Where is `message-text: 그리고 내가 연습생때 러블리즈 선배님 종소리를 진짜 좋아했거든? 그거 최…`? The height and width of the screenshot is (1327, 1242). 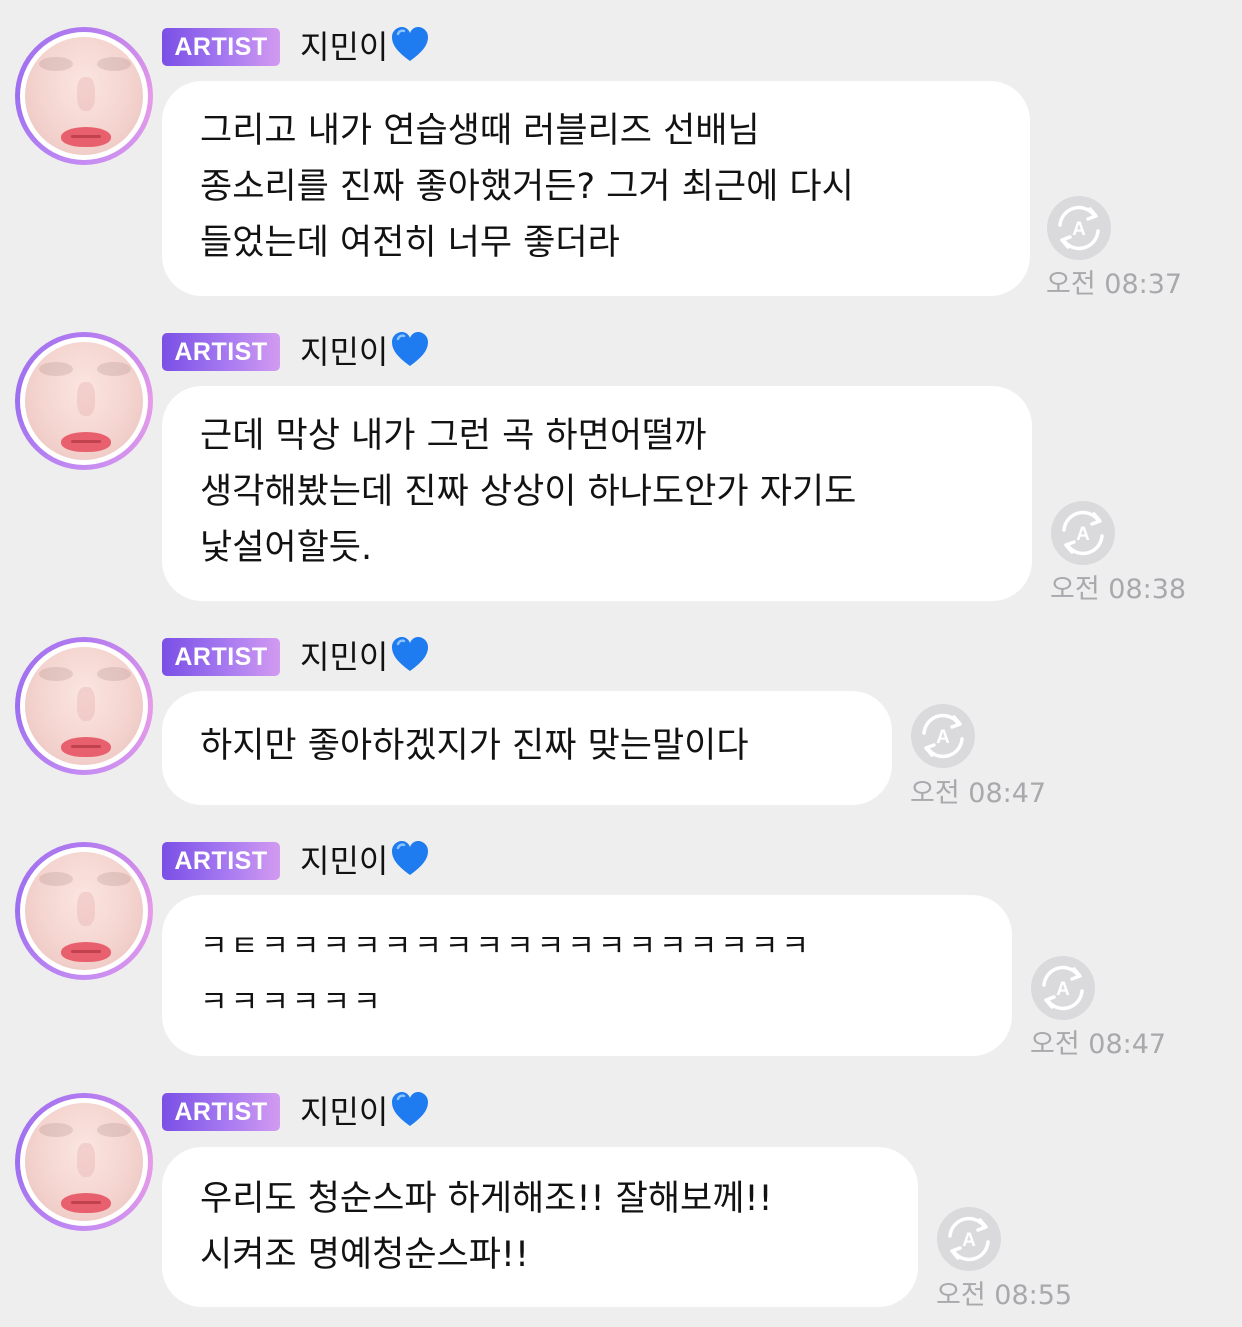
message-text: 그리고 내가 연습생때 러블리즈 선배님 종소리를 진짜 좋아했거든? 그거 최… is located at coordinates (527, 187).